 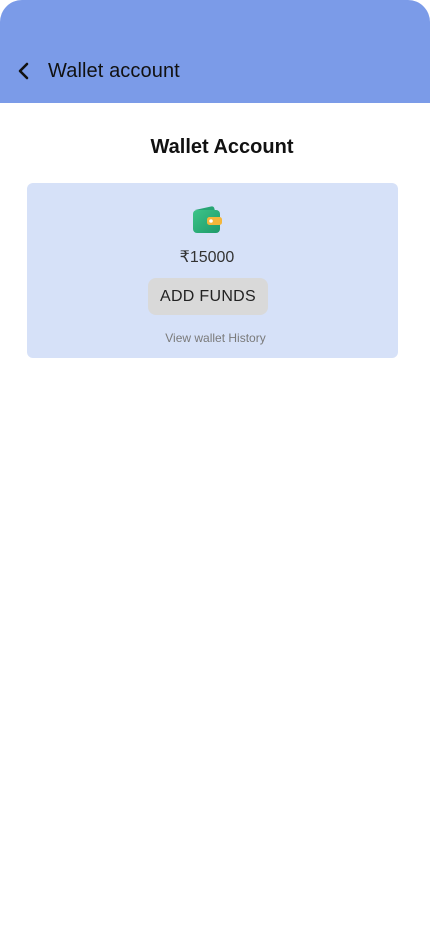 What do you see at coordinates (215, 338) in the screenshot?
I see `view-wallet-history-link: View wallet History` at bounding box center [215, 338].